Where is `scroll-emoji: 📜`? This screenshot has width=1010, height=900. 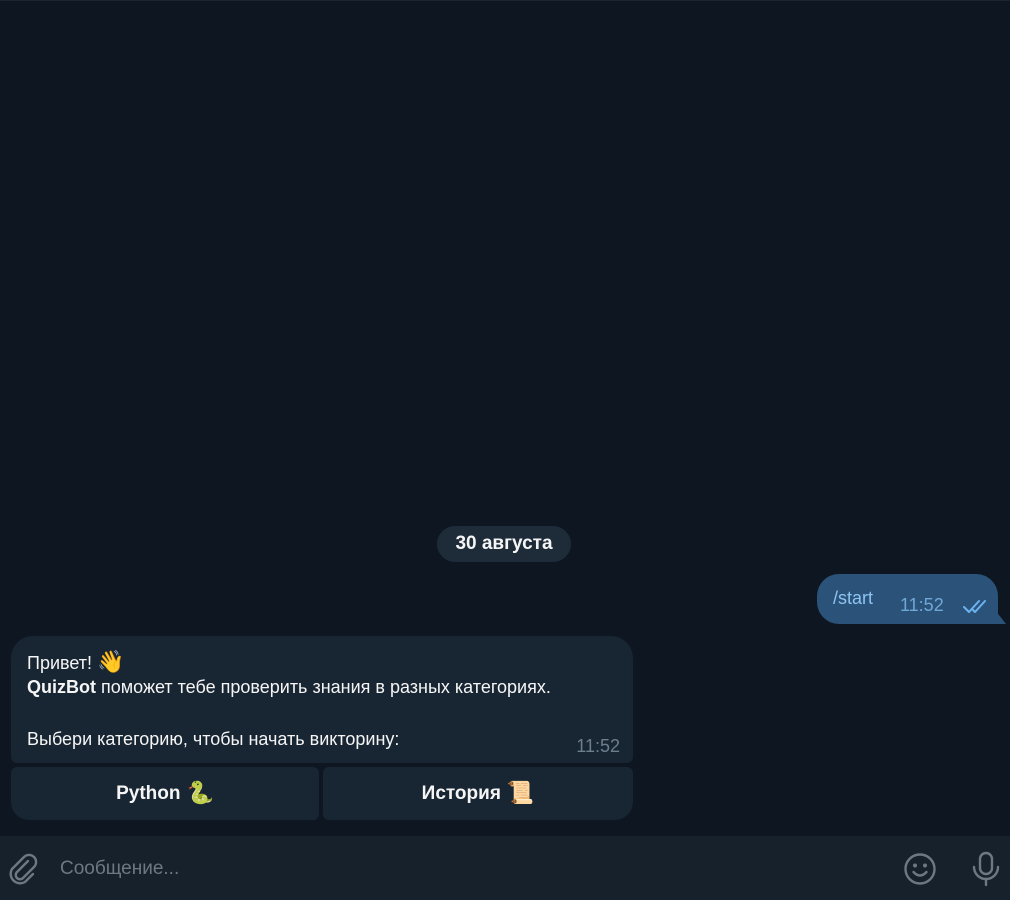
scroll-emoji: 📜 is located at coordinates (520, 793).